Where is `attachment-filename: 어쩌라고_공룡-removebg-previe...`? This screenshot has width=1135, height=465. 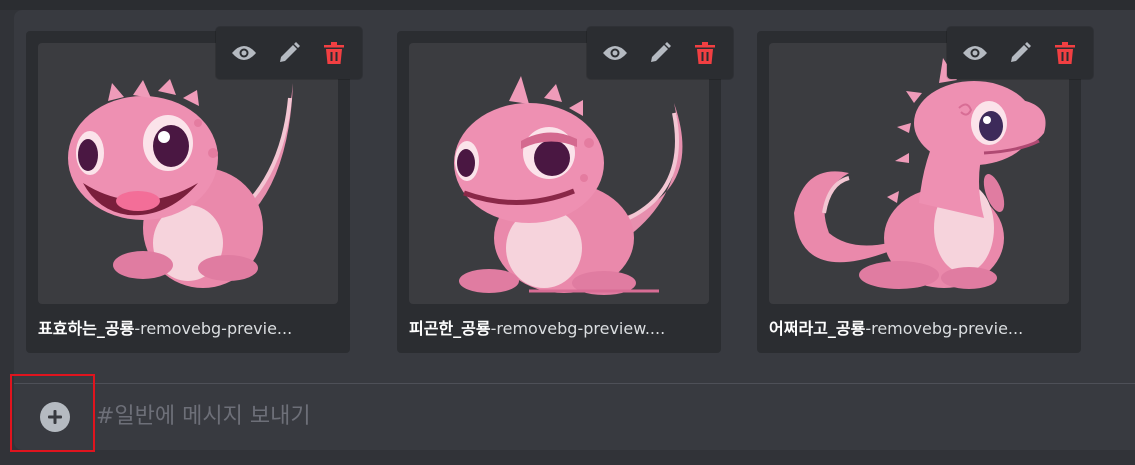 attachment-filename: 어쩌라고_공룡-removebg-previe... is located at coordinates (896, 328).